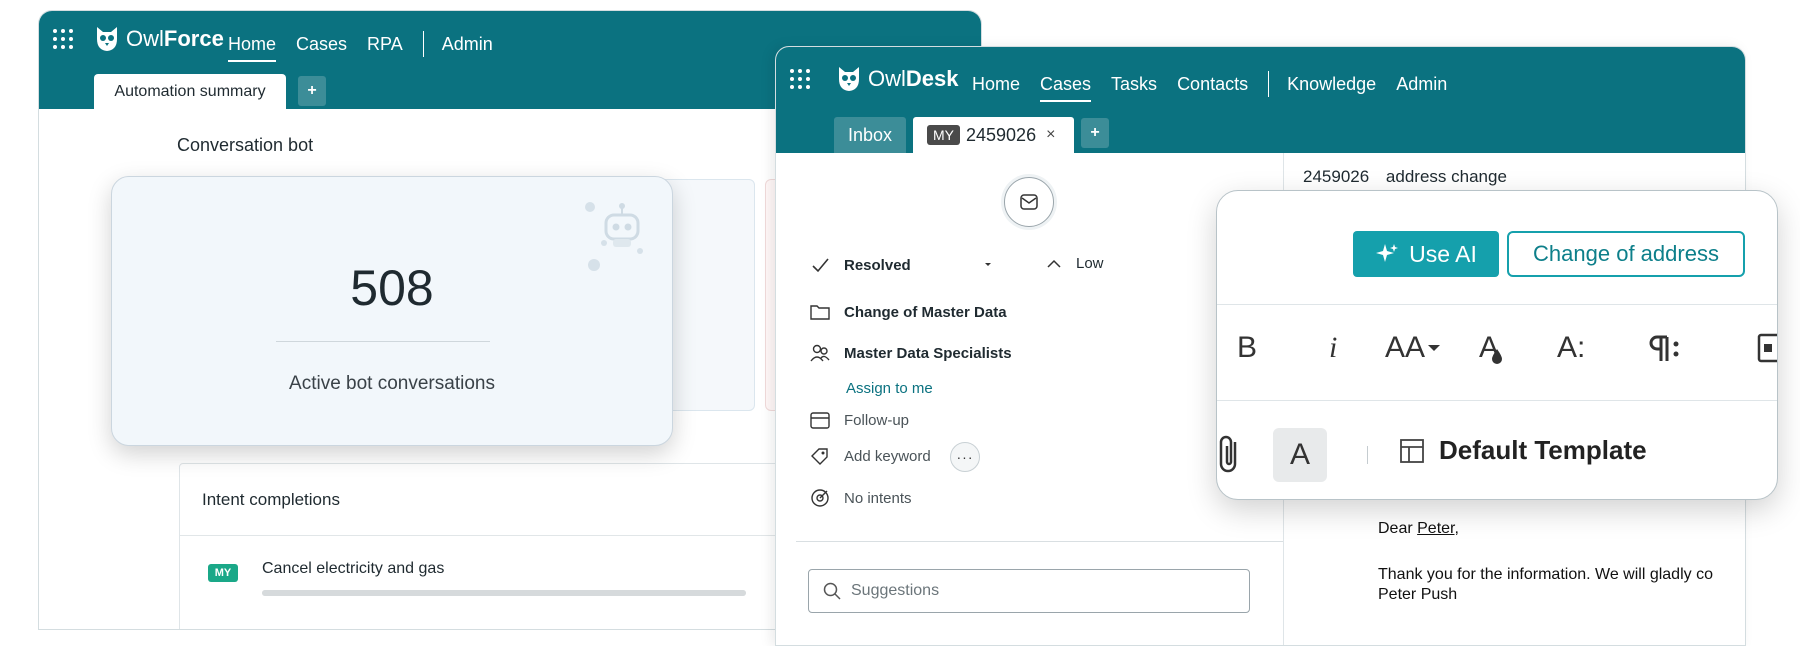  I want to click on bot-conversations-value: 508, so click(392, 288).